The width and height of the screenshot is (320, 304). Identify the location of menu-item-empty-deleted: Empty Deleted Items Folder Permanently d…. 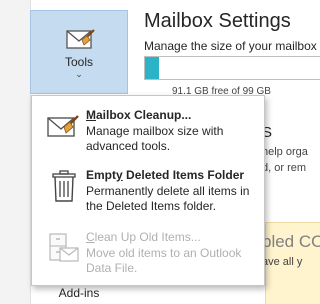
(148, 194).